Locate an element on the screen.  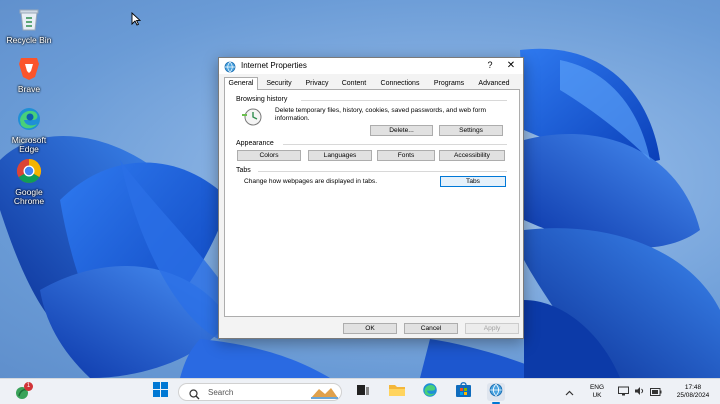
dialog-title: Internet Properties is located at coordinates (274, 65).